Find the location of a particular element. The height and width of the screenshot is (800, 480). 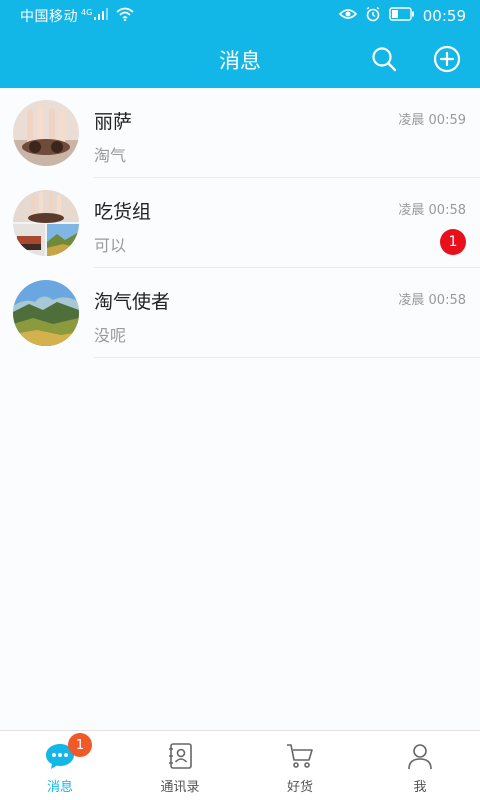

add-button is located at coordinates (447, 61).